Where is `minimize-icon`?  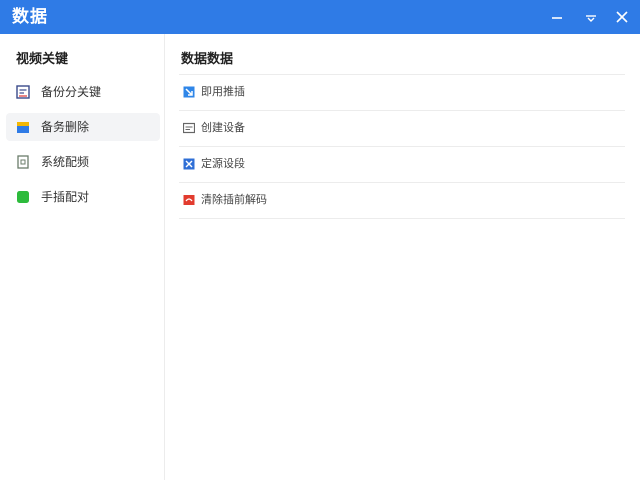 minimize-icon is located at coordinates (557, 18).